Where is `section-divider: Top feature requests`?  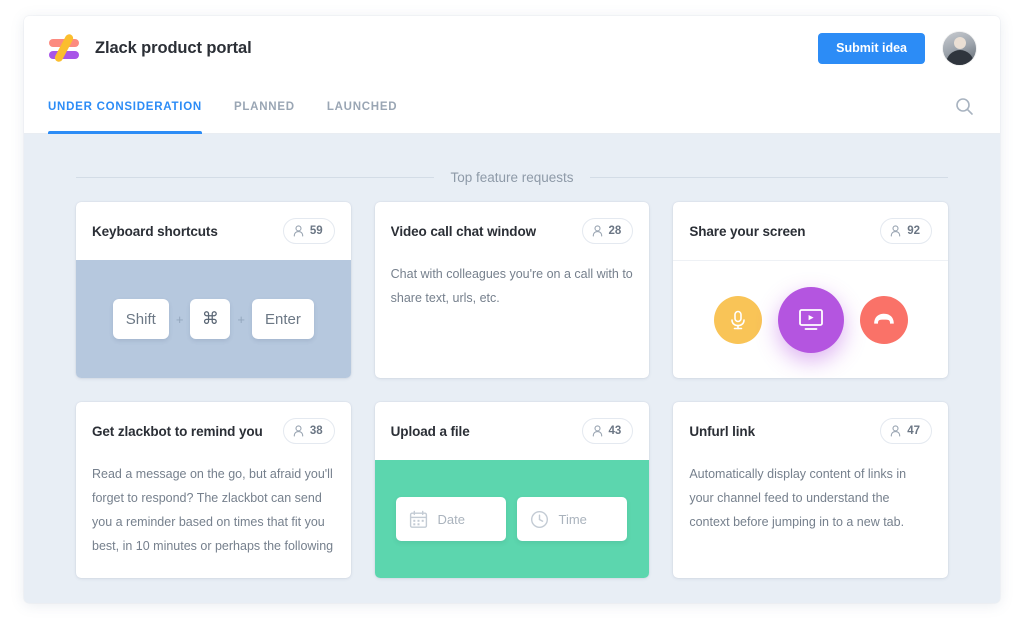
section-divider: Top feature requests is located at coordinates (512, 163).